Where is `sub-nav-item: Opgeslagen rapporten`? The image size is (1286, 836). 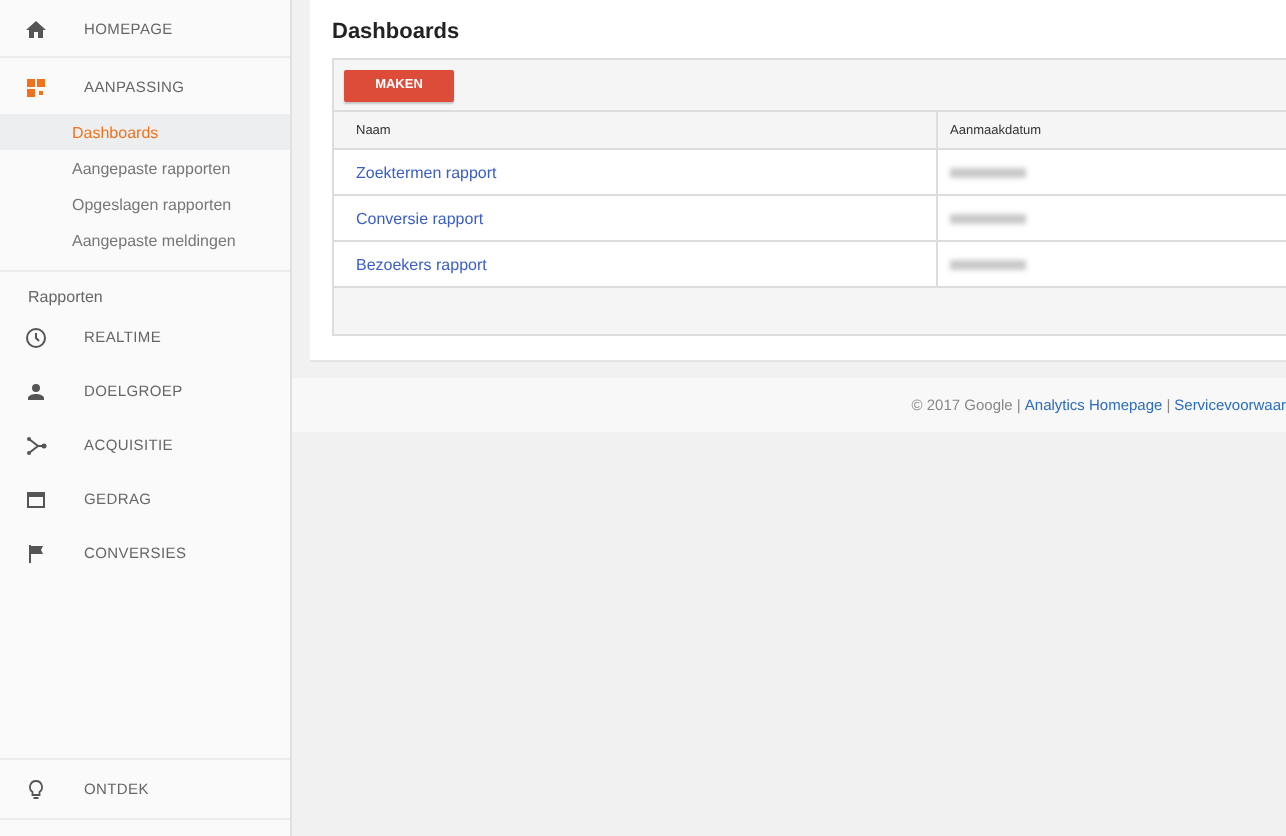
sub-nav-item: Opgeslagen rapporten is located at coordinates (145, 204).